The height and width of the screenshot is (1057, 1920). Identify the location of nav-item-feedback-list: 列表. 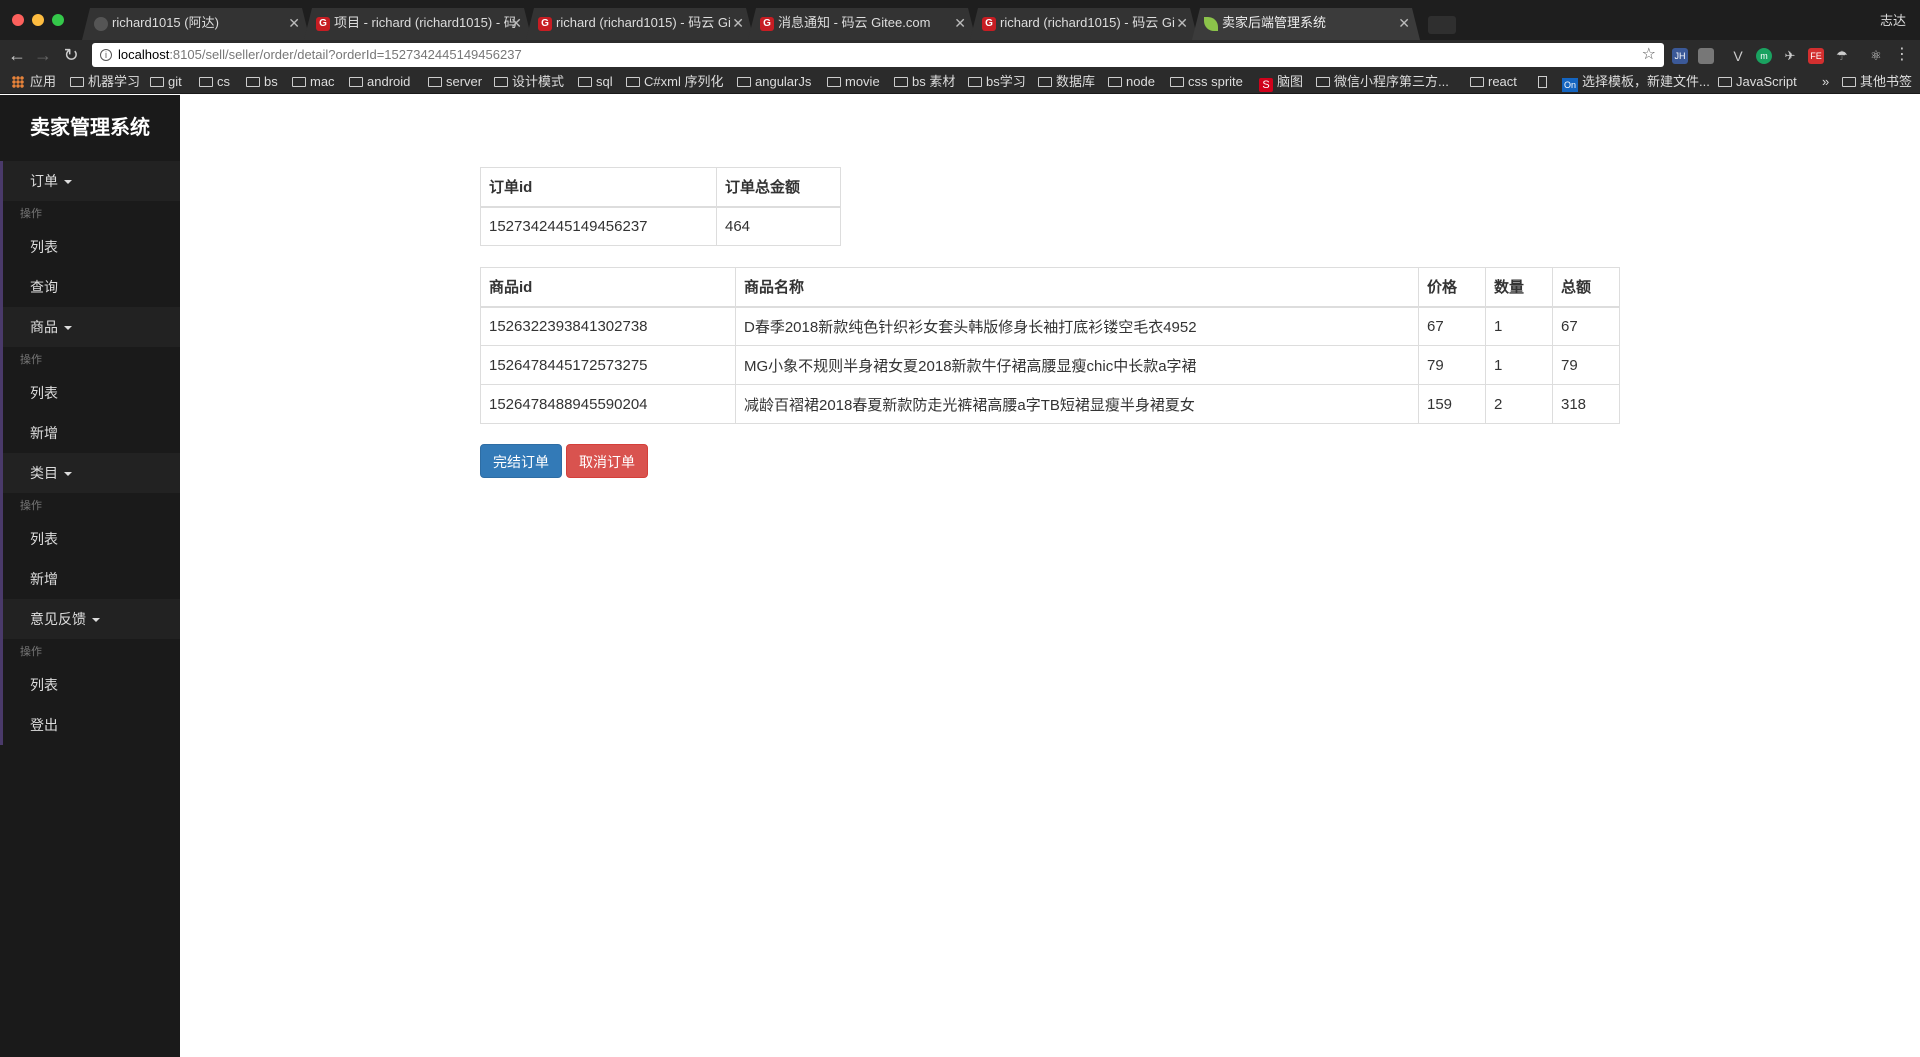
(90, 685).